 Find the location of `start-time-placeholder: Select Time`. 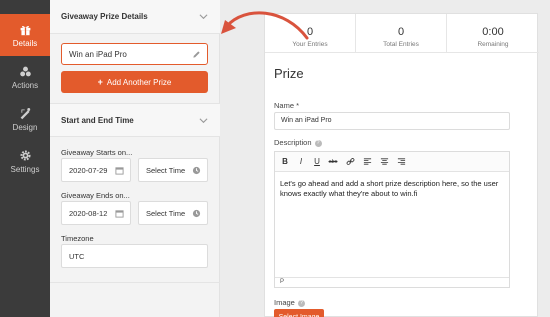

start-time-placeholder: Select Time is located at coordinates (166, 170).